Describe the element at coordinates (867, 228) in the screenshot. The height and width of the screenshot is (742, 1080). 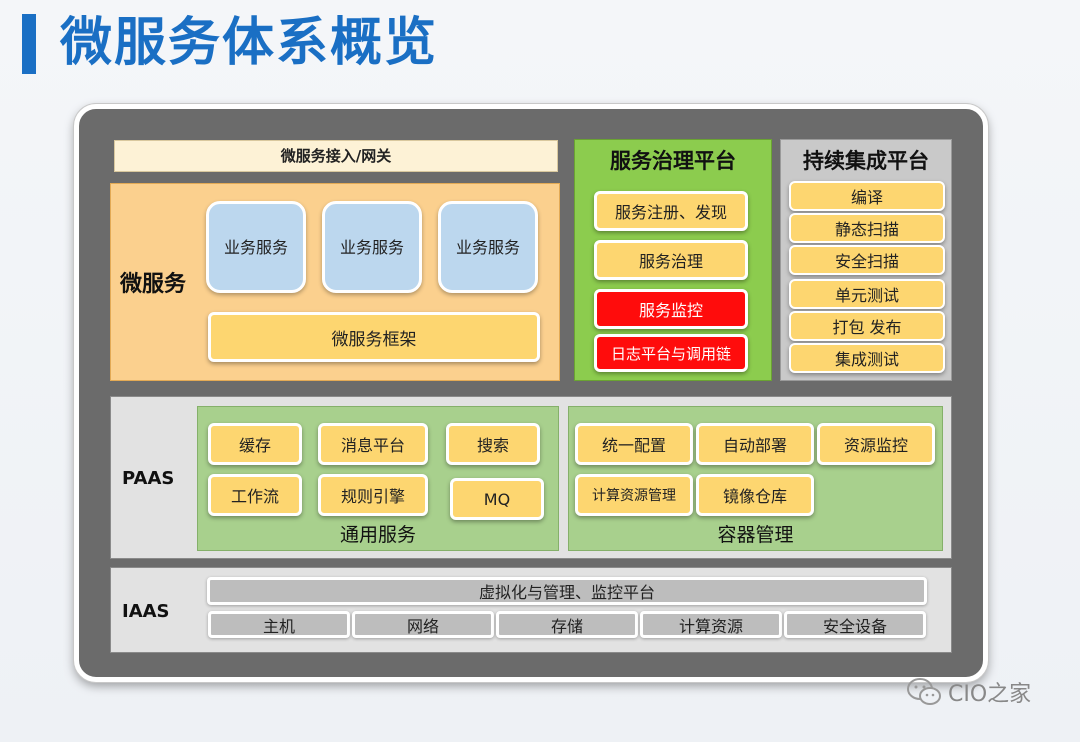
I see `ci-item: 静态扫描` at that location.